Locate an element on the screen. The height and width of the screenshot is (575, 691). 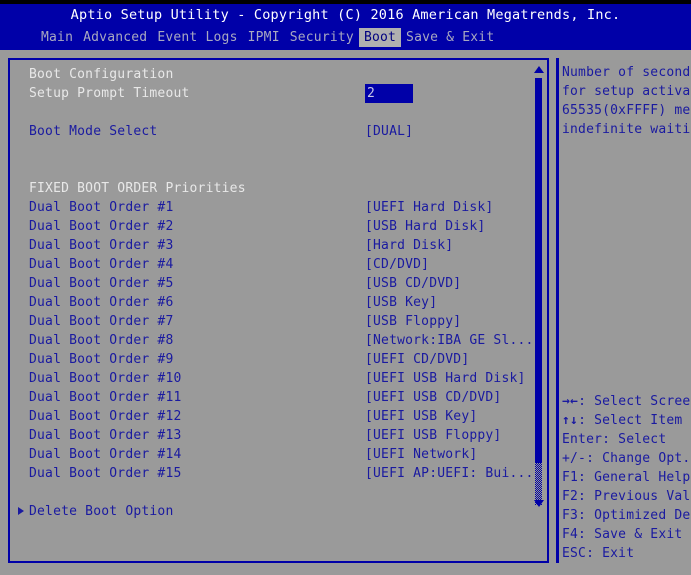
boot-order-1-label: Dual Boot Order #1 is located at coordinates (101, 207).